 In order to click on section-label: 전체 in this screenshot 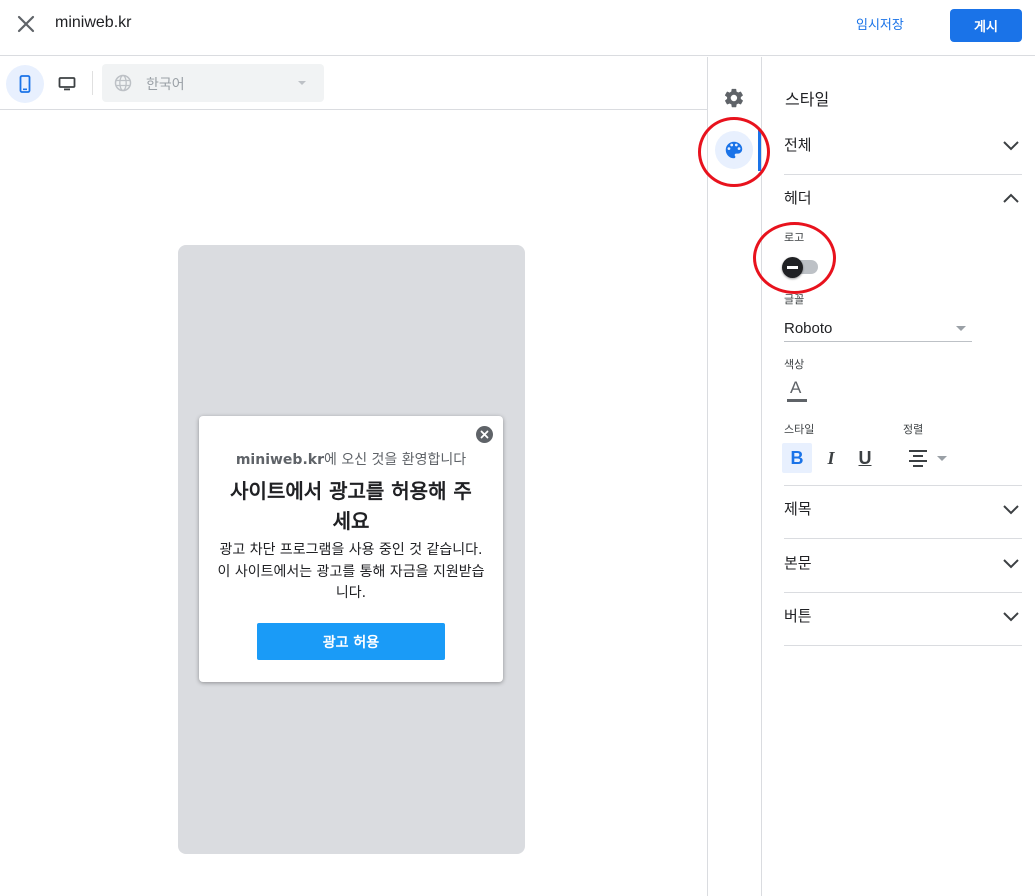, I will do `click(798, 145)`.